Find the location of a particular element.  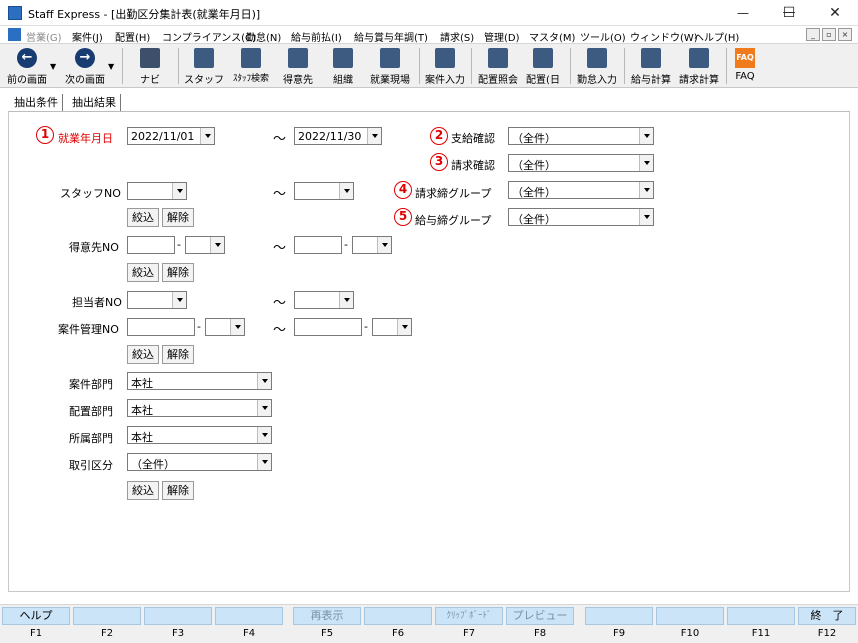

staff-button: スタッフ is located at coordinates (204, 66).